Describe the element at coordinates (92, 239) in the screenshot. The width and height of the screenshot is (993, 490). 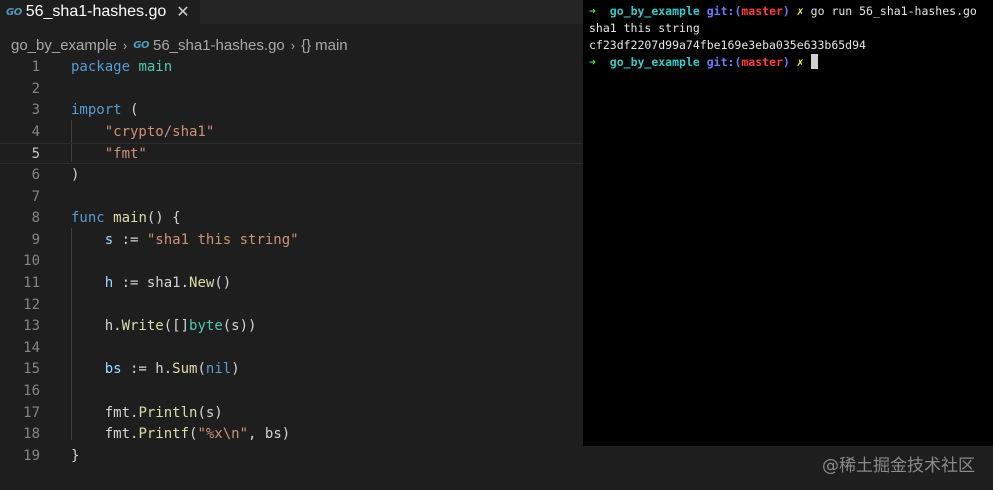
I see `code-token: s` at that location.